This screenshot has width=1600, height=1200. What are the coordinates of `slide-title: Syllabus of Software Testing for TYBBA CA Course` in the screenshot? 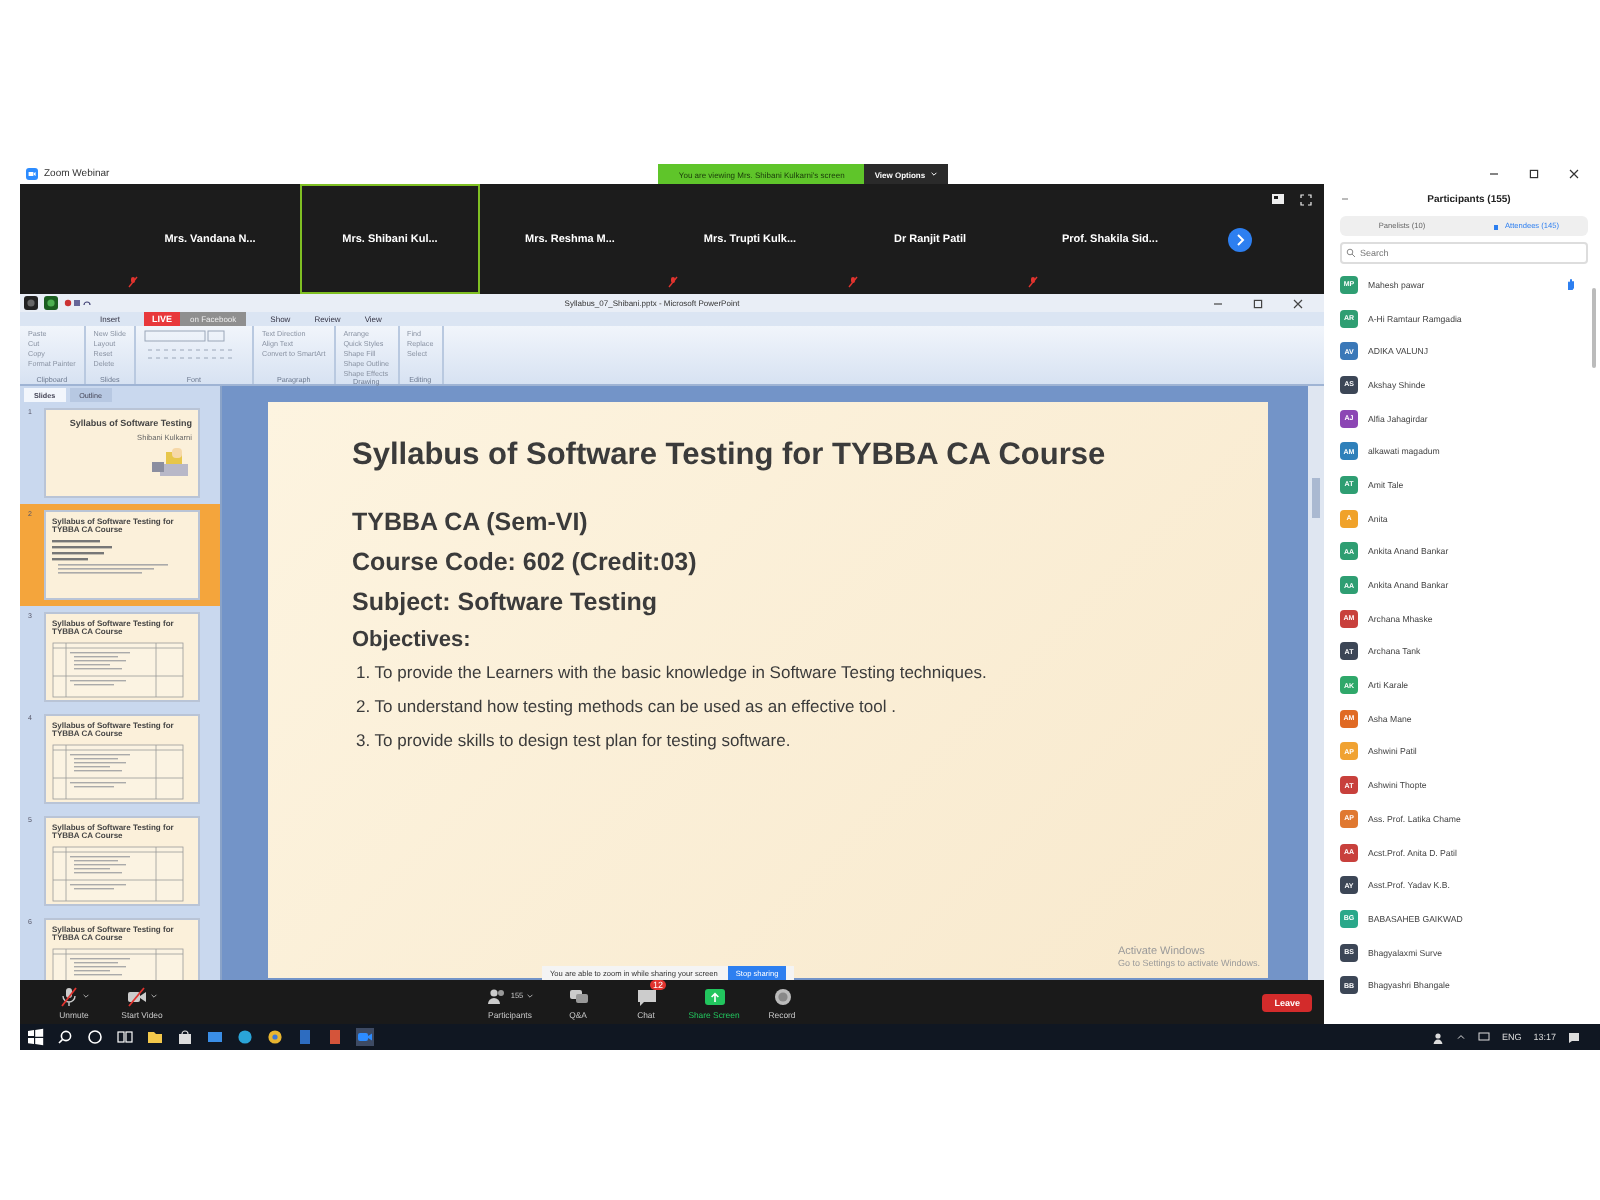 It's located at (730, 456).